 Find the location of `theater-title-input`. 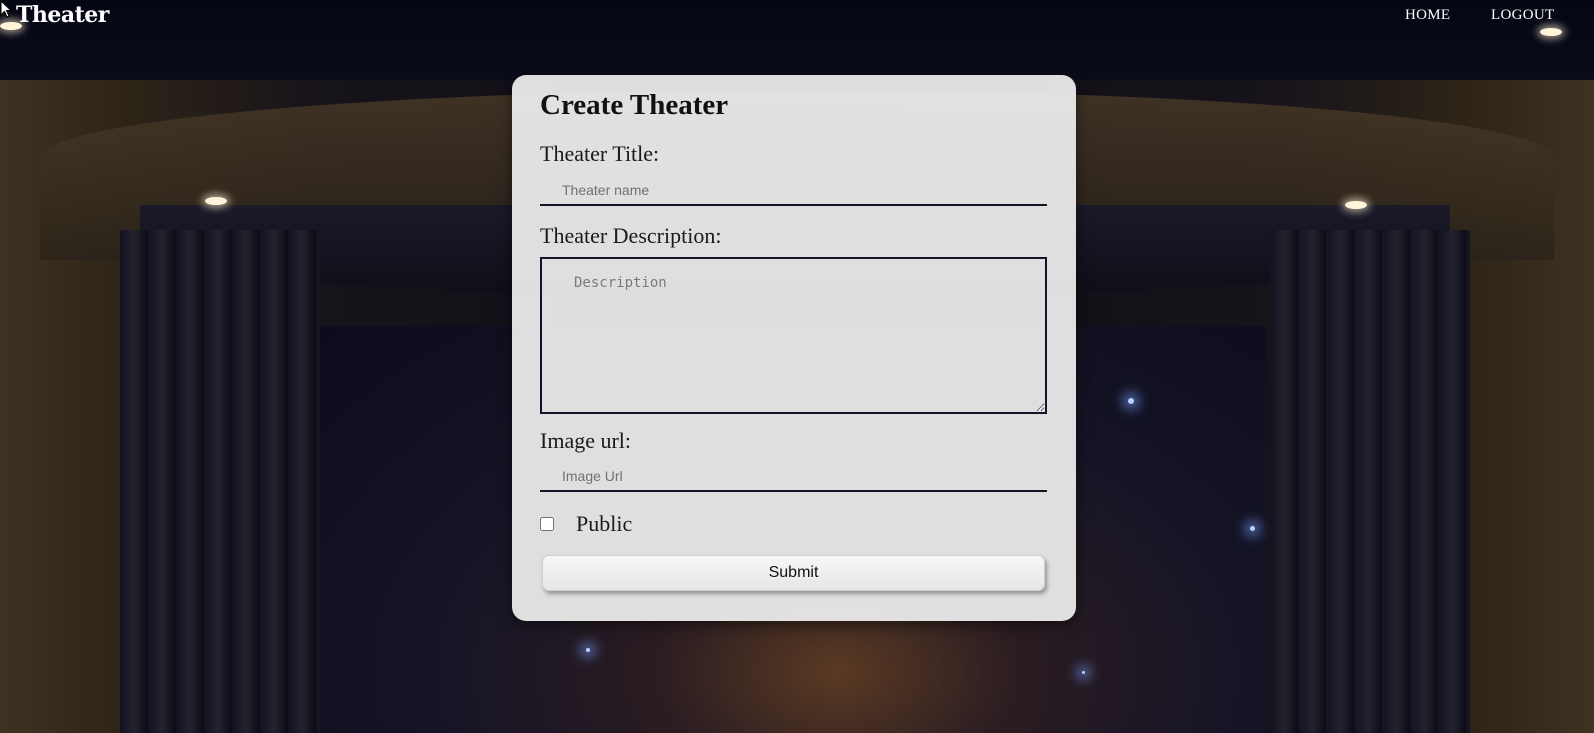

theater-title-input is located at coordinates (793, 191).